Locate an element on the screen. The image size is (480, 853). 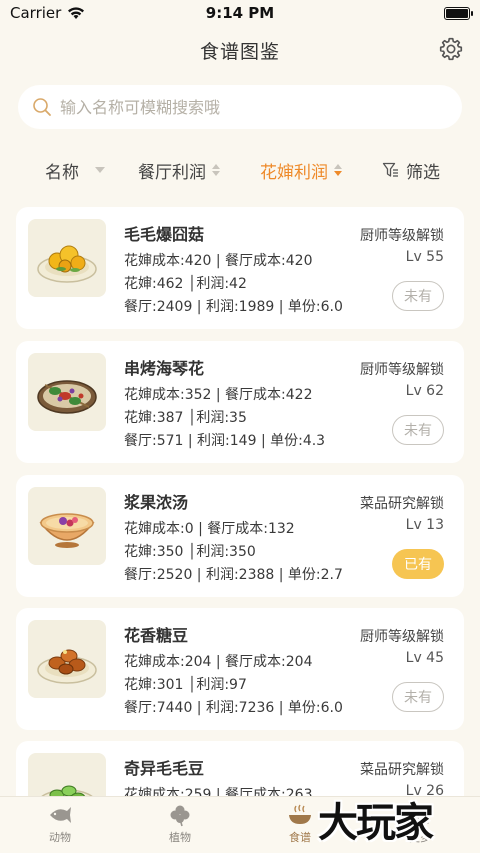
candy-beans-icon is located at coordinates (67, 666).